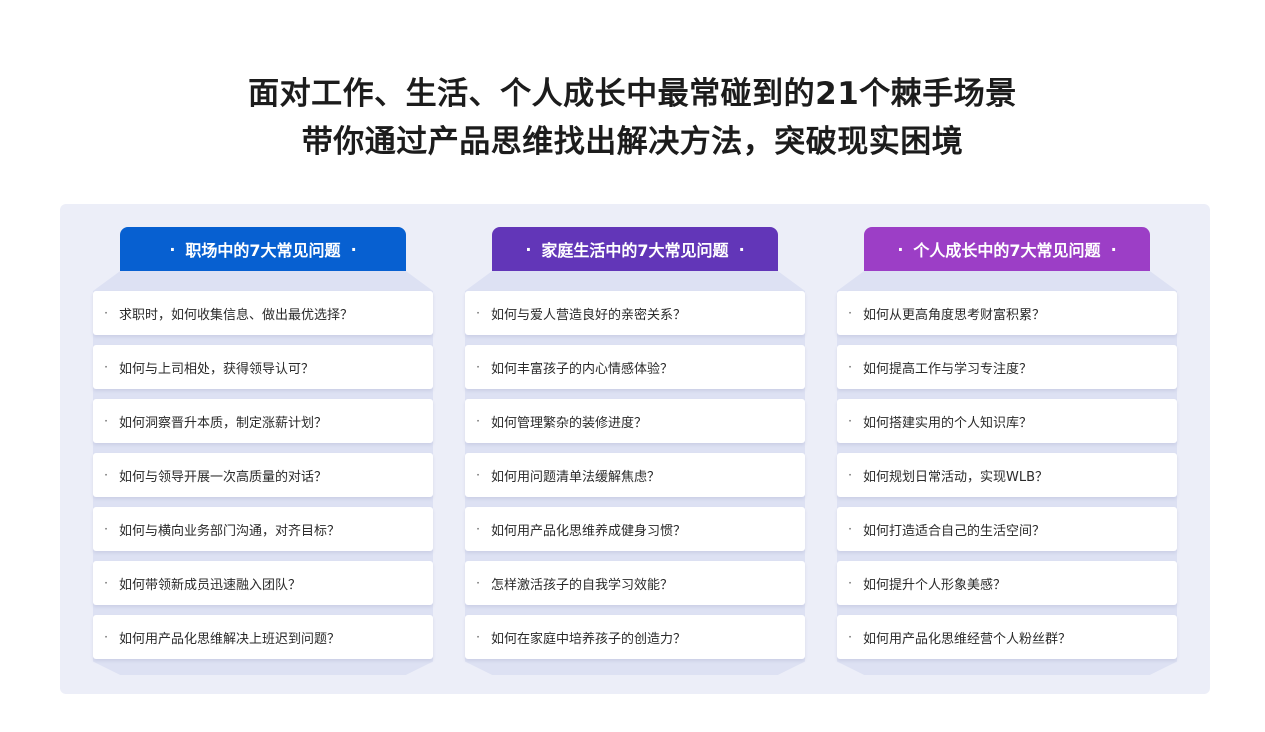 This screenshot has width=1265, height=732. I want to click on list-item: · 如何在家庭中培养孩子的创造力？, so click(635, 637).